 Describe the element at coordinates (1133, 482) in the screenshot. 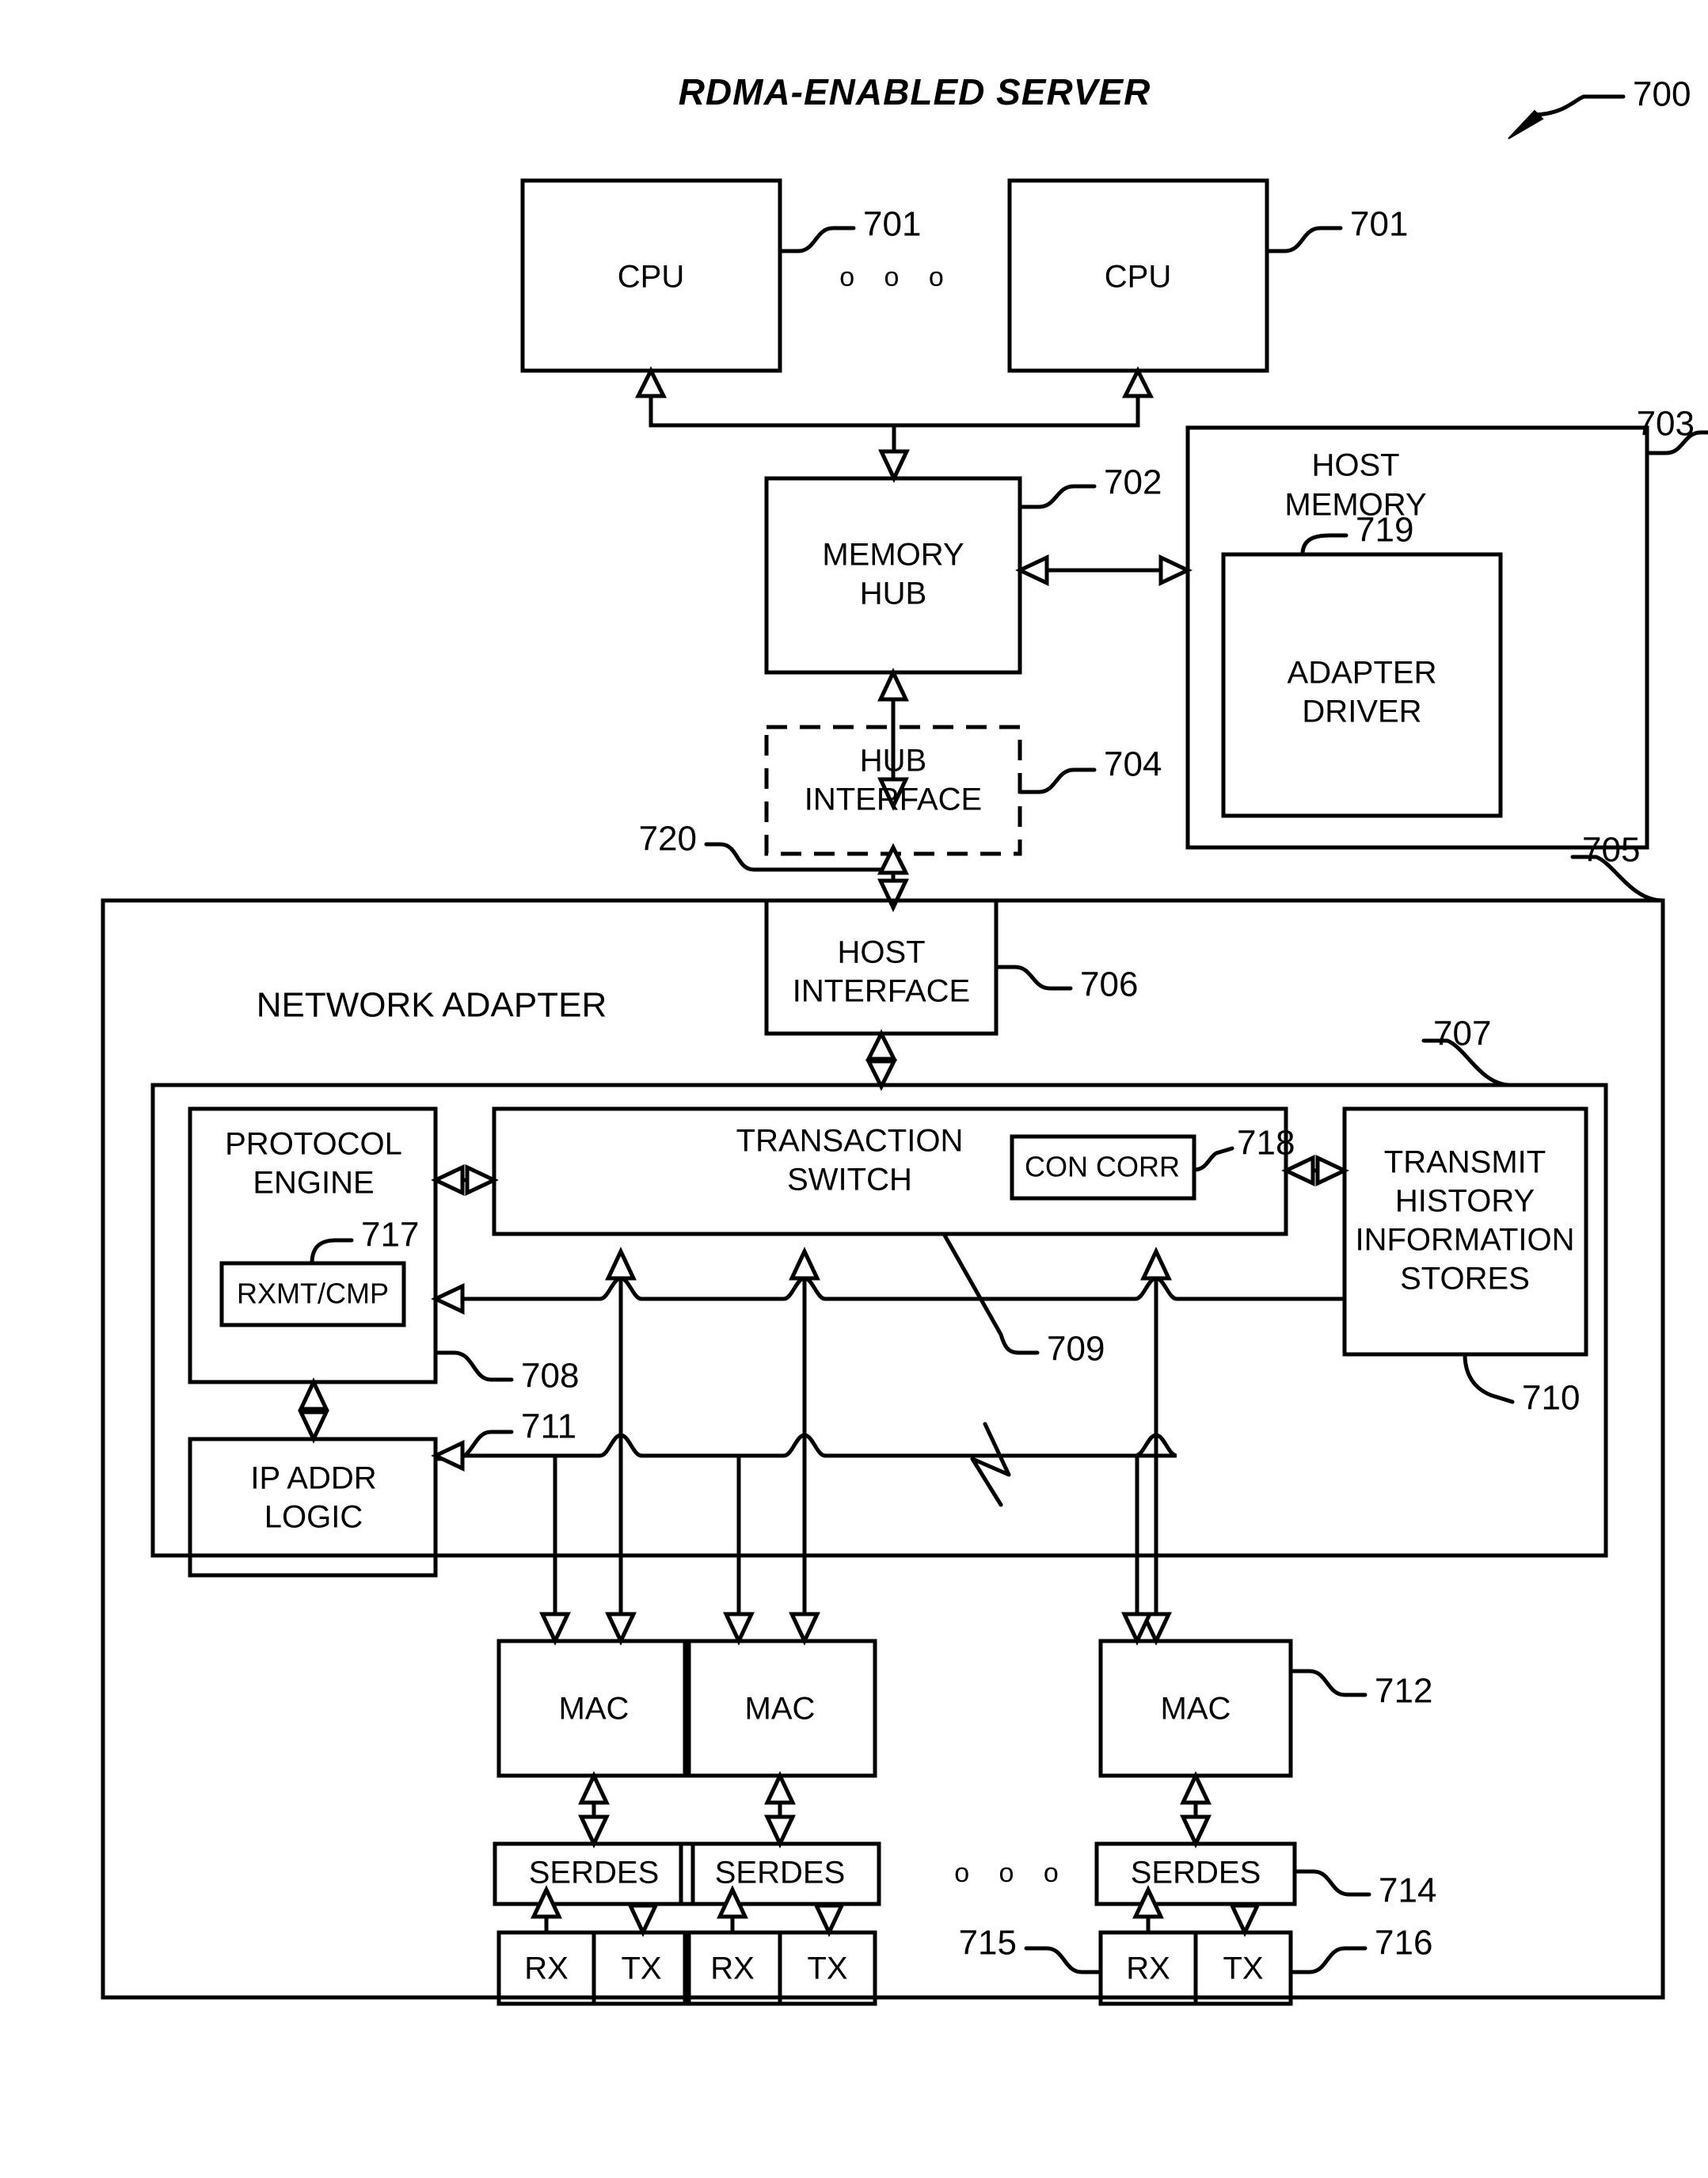

I see `memory-hub-ref-702: 702` at that location.